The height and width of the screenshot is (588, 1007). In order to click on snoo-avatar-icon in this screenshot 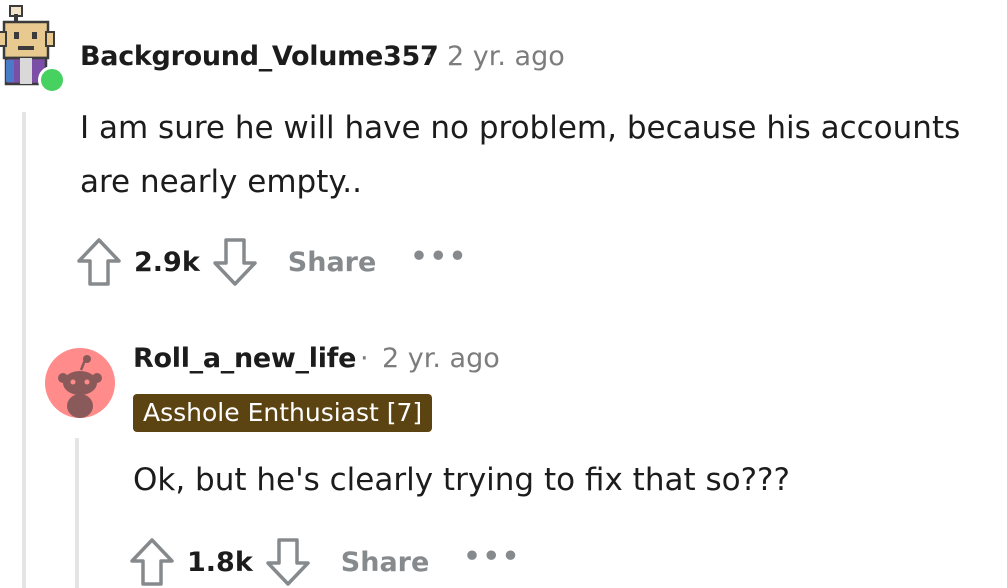, I will do `click(80, 383)`.